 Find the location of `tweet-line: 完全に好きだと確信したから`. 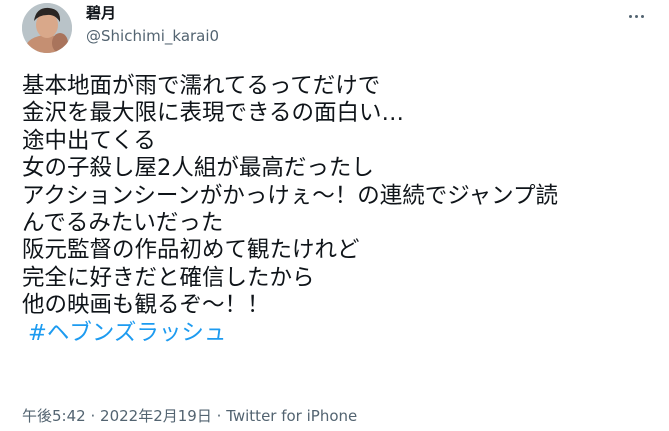

tweet-line: 完全に好きだと確信したから is located at coordinates (168, 277).